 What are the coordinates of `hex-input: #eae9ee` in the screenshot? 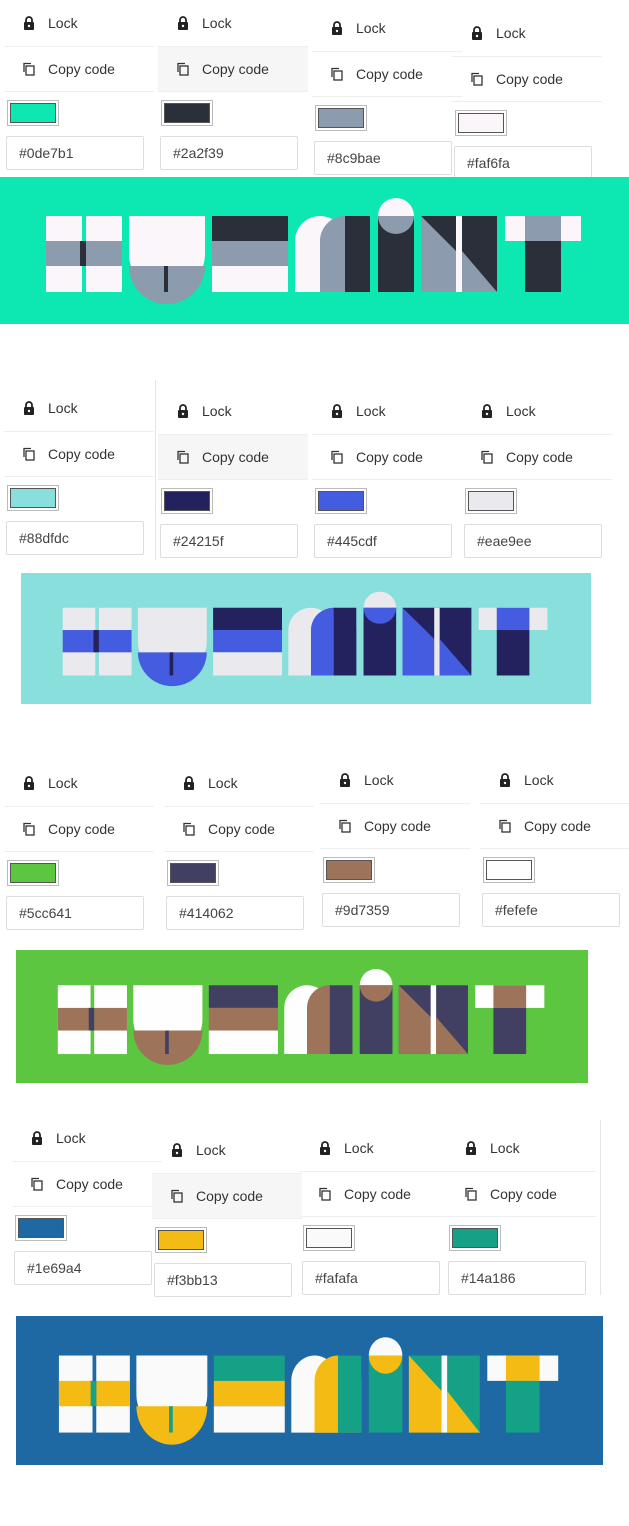 It's located at (533, 541).